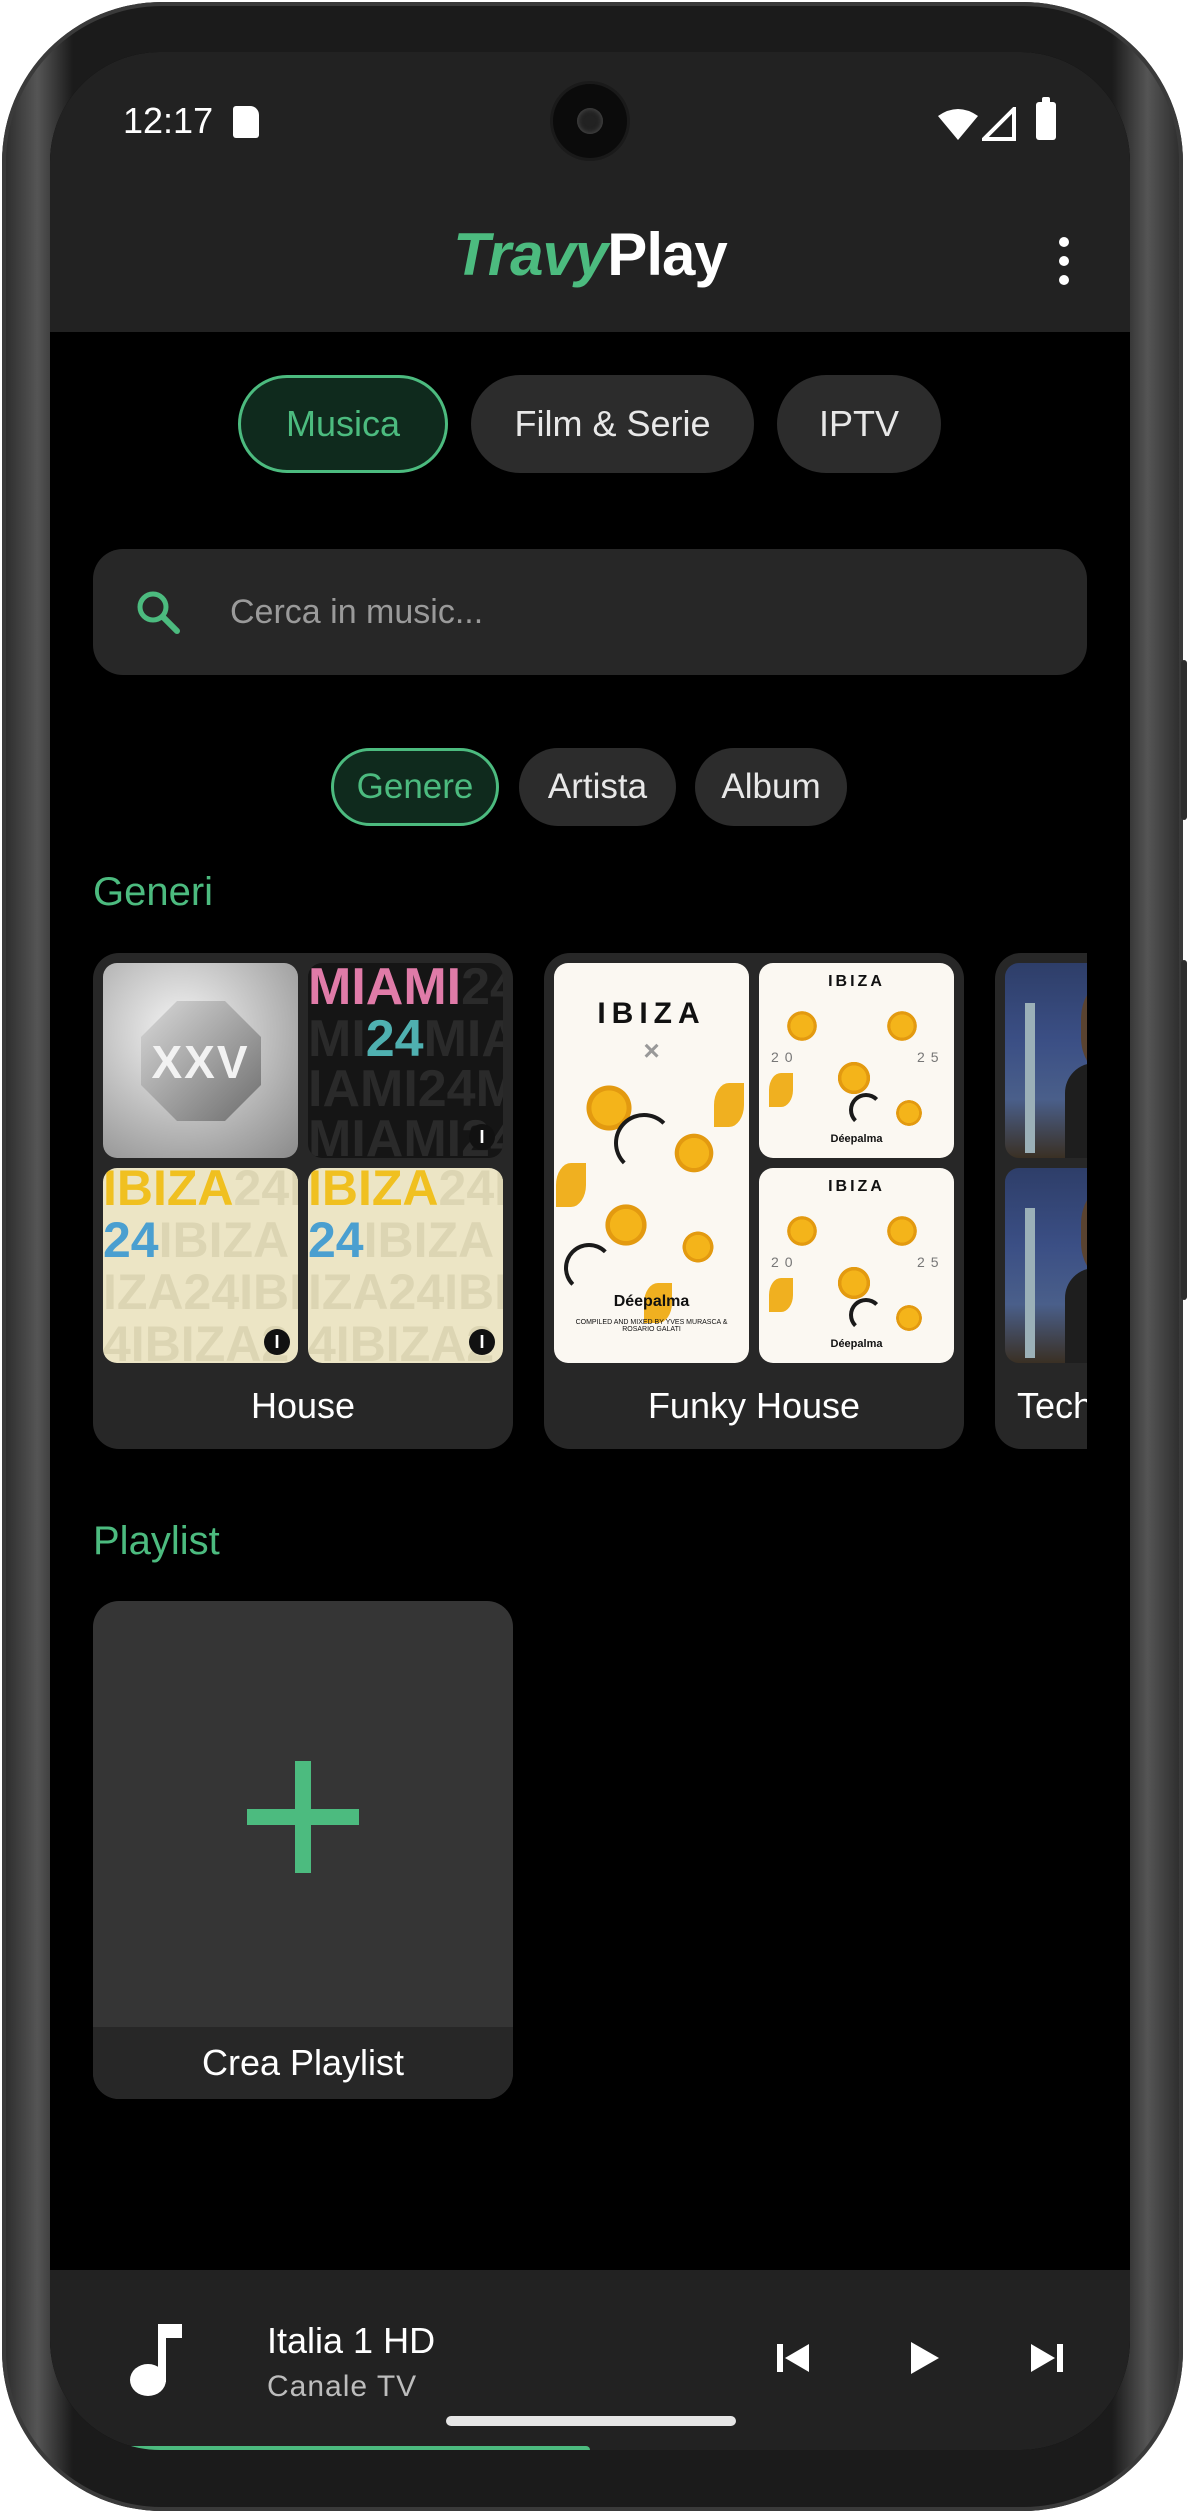 The height and width of the screenshot is (2513, 1187). I want to click on search-input, so click(640, 612).